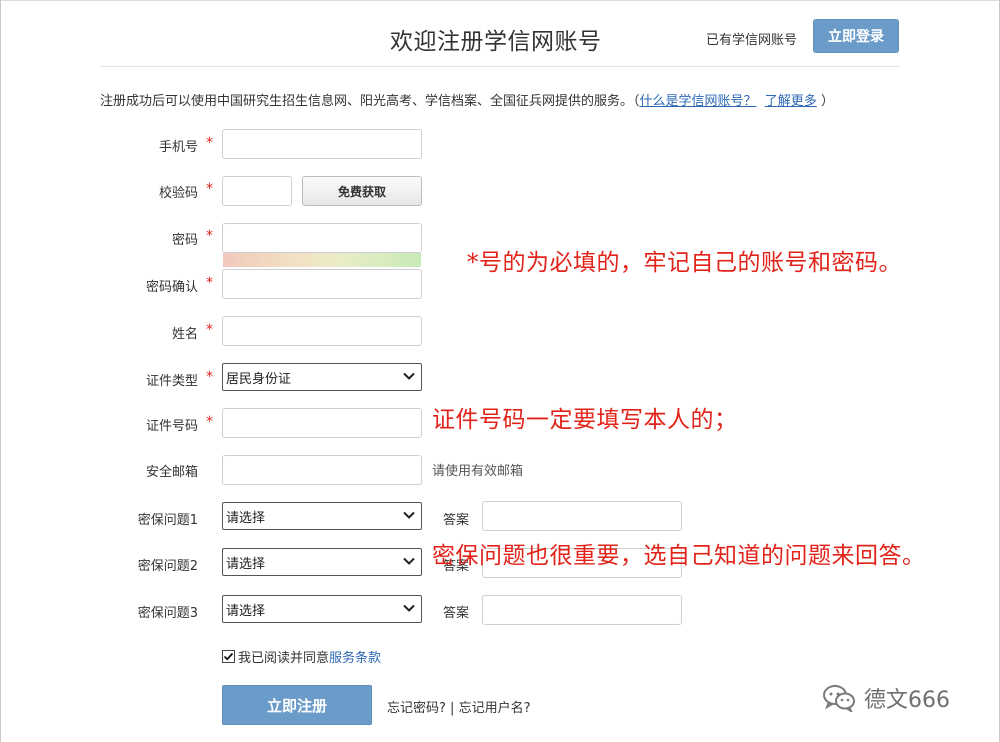 This screenshot has height=742, width=1000. Describe the element at coordinates (171, 426) in the screenshot. I see `id-number-label: 证件号码` at that location.